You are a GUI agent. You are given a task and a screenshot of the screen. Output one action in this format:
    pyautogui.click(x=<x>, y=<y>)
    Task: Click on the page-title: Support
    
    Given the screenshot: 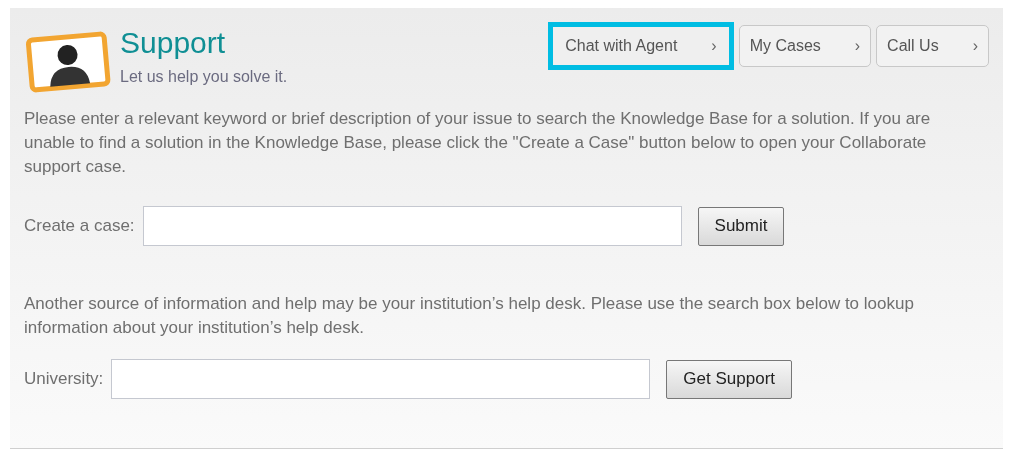 What is the action you would take?
    pyautogui.click(x=173, y=43)
    